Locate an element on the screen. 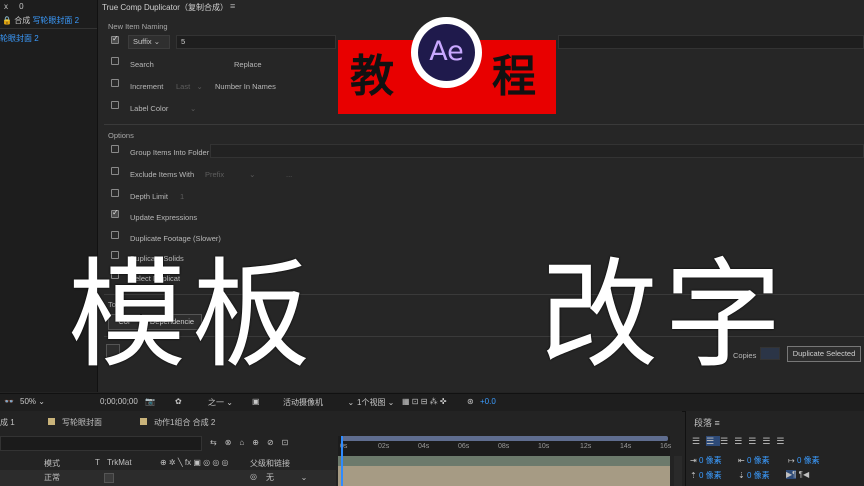 This screenshot has height=486, width=864. group-items-label: Group Items Into Folder is located at coordinates (170, 152).